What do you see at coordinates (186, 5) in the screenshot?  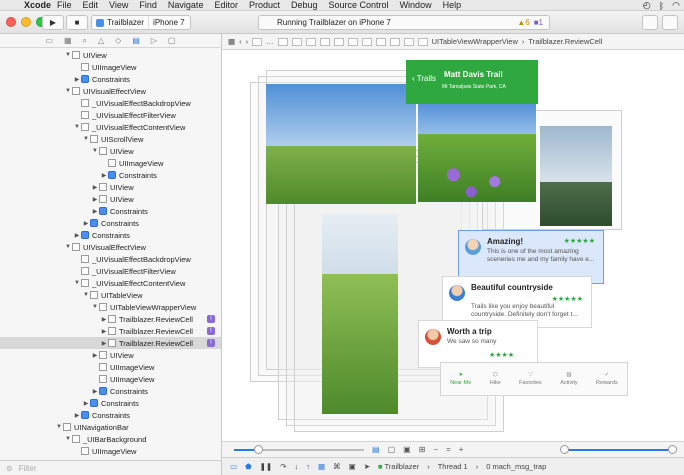 I see `menu-navigate: Navigate` at bounding box center [186, 5].